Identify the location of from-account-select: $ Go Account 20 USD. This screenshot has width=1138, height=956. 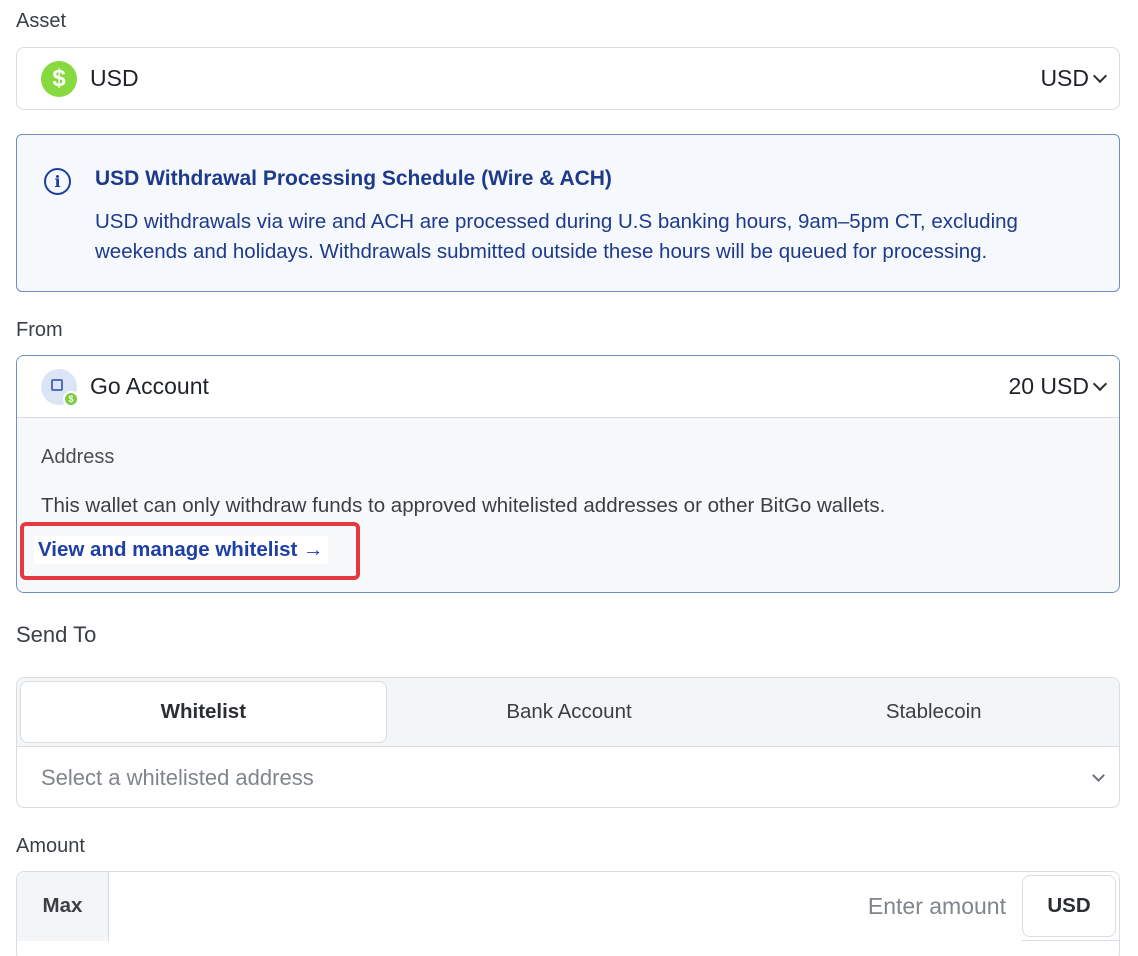
(568, 387).